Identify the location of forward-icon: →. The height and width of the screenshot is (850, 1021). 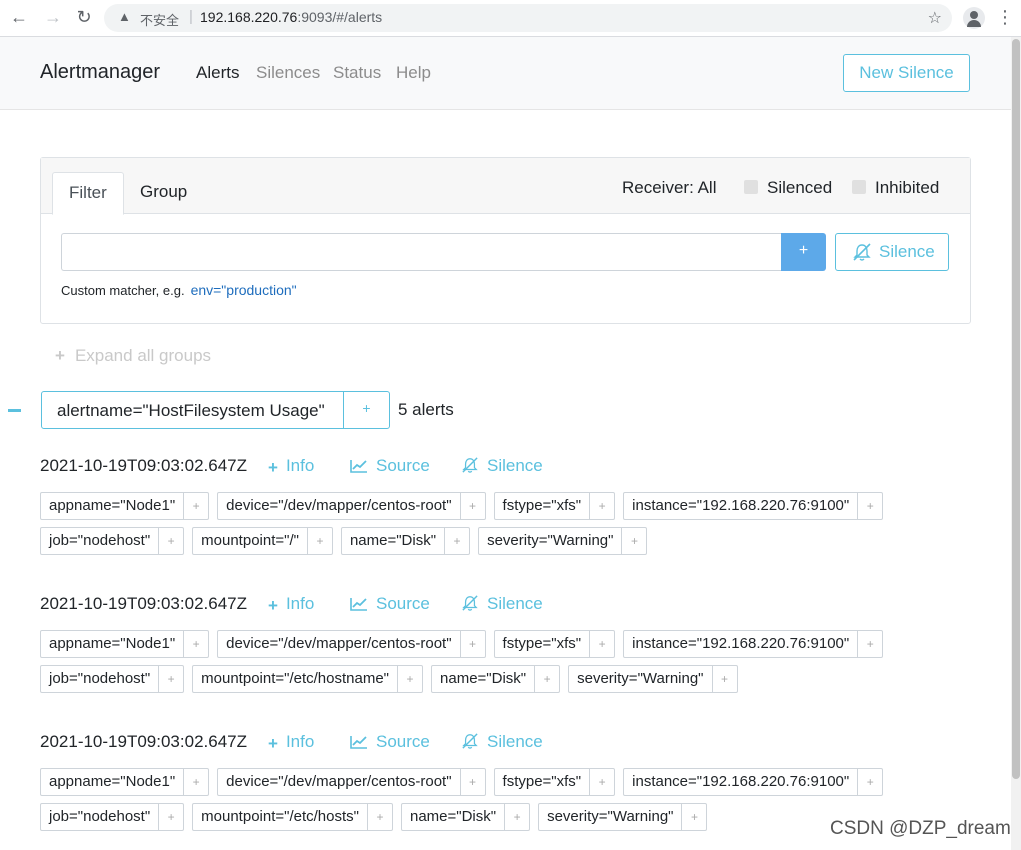
(53, 17).